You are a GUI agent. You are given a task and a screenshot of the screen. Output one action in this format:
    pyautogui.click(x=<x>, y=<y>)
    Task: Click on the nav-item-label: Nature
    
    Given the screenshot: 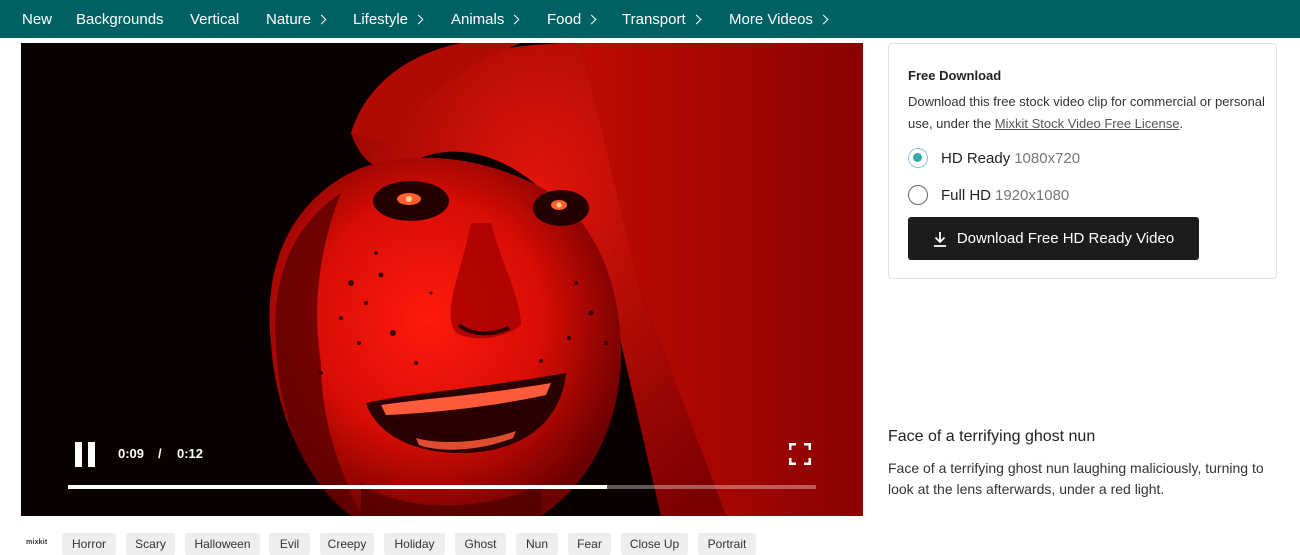 What is the action you would take?
    pyautogui.click(x=289, y=19)
    